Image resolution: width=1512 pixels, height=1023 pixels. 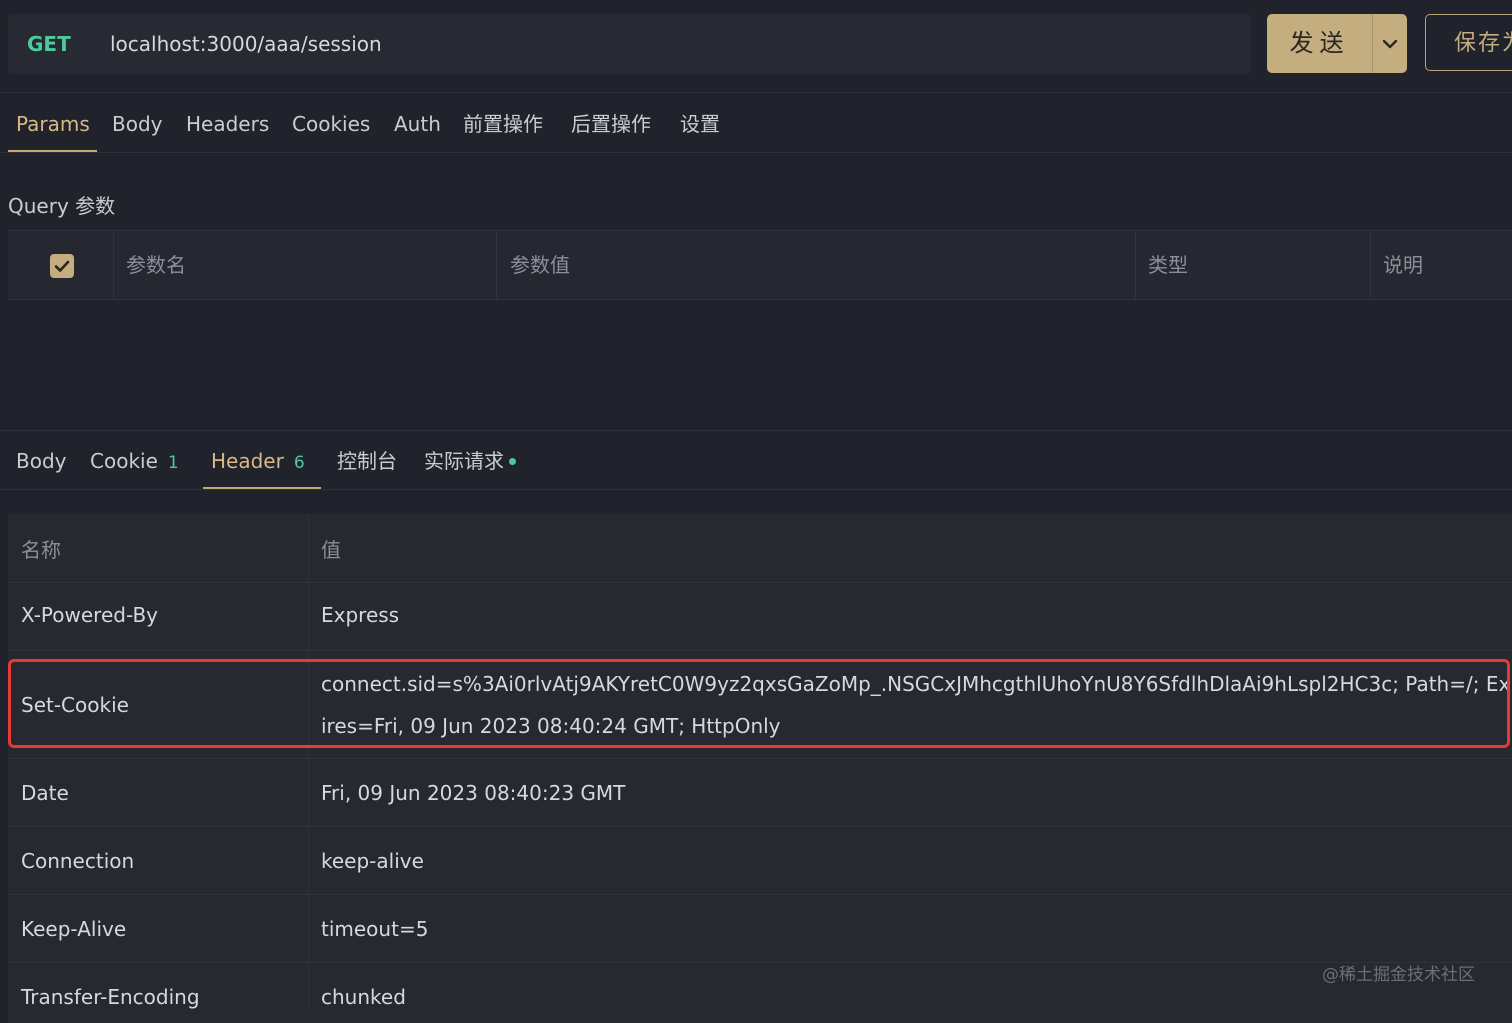 What do you see at coordinates (53, 124) in the screenshot?
I see `tab-params: Params` at bounding box center [53, 124].